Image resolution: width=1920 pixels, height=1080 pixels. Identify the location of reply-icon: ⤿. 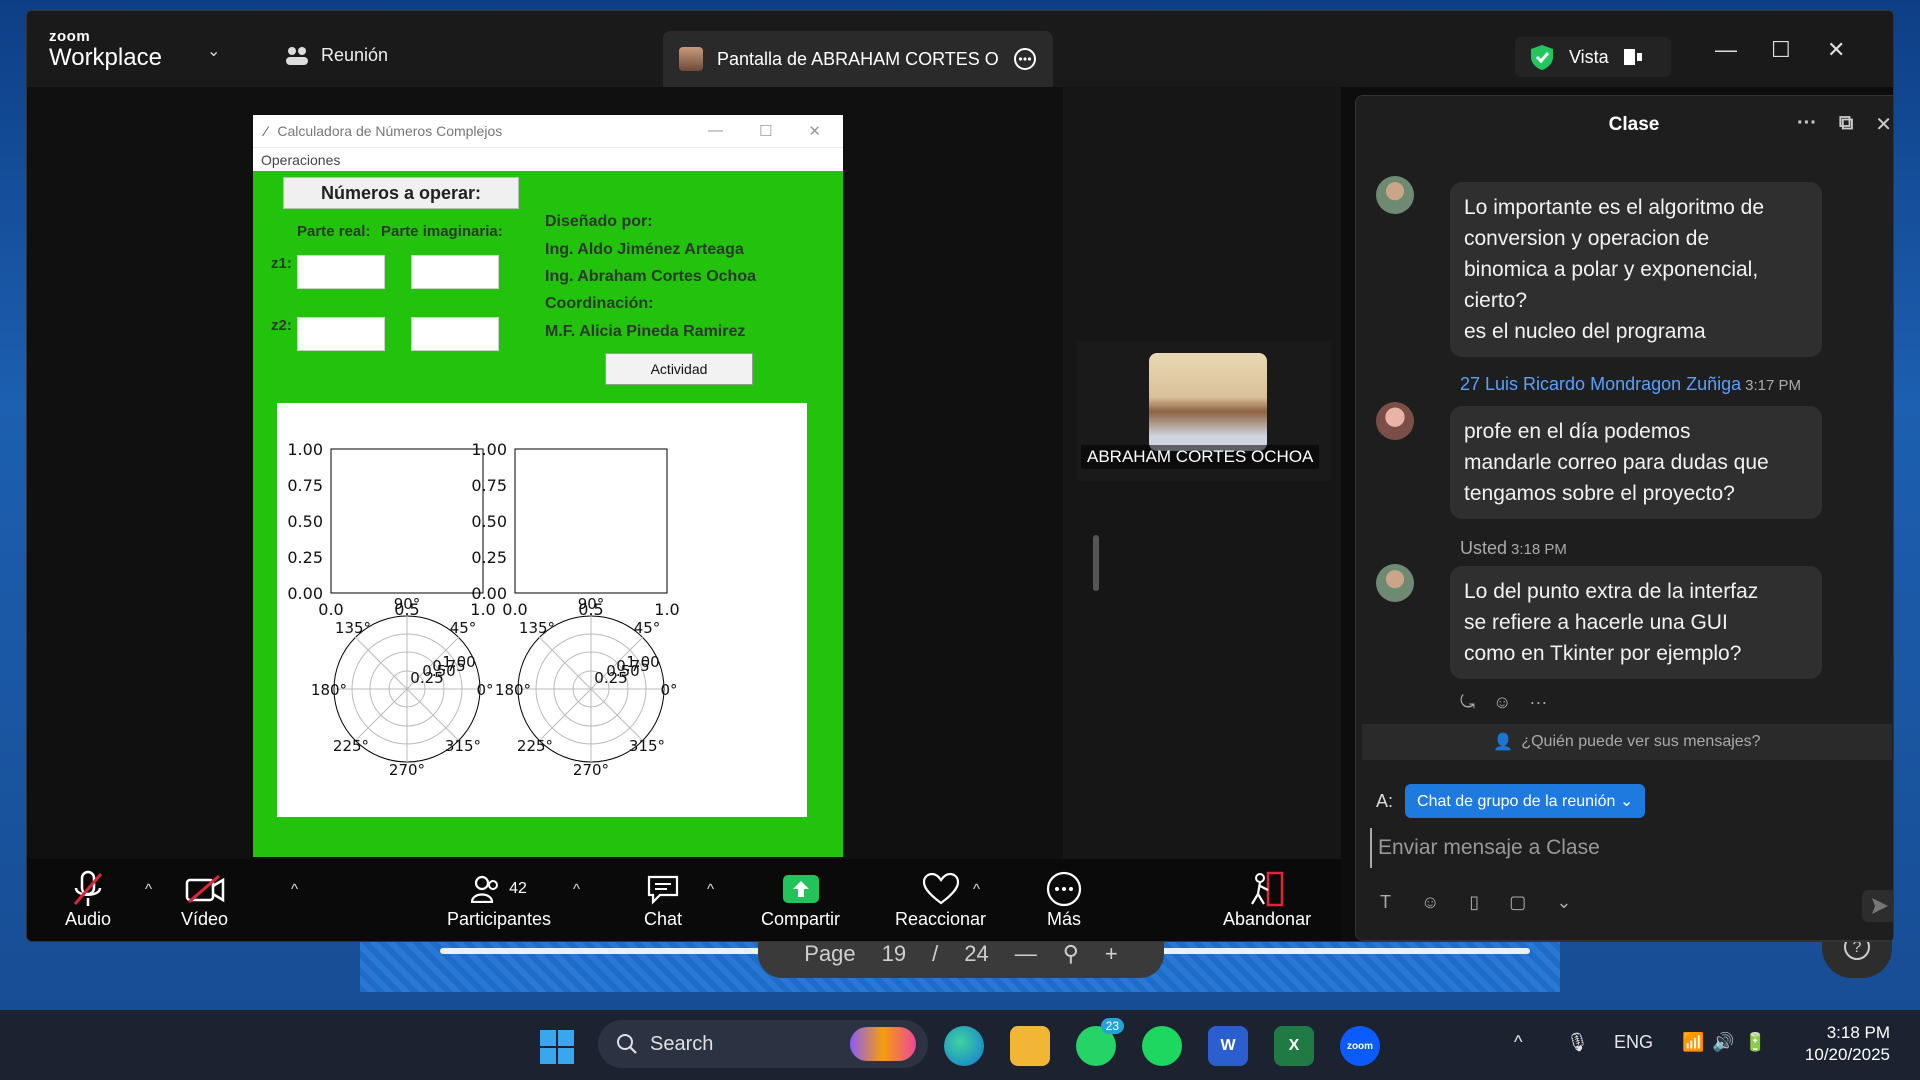
(1467, 702).